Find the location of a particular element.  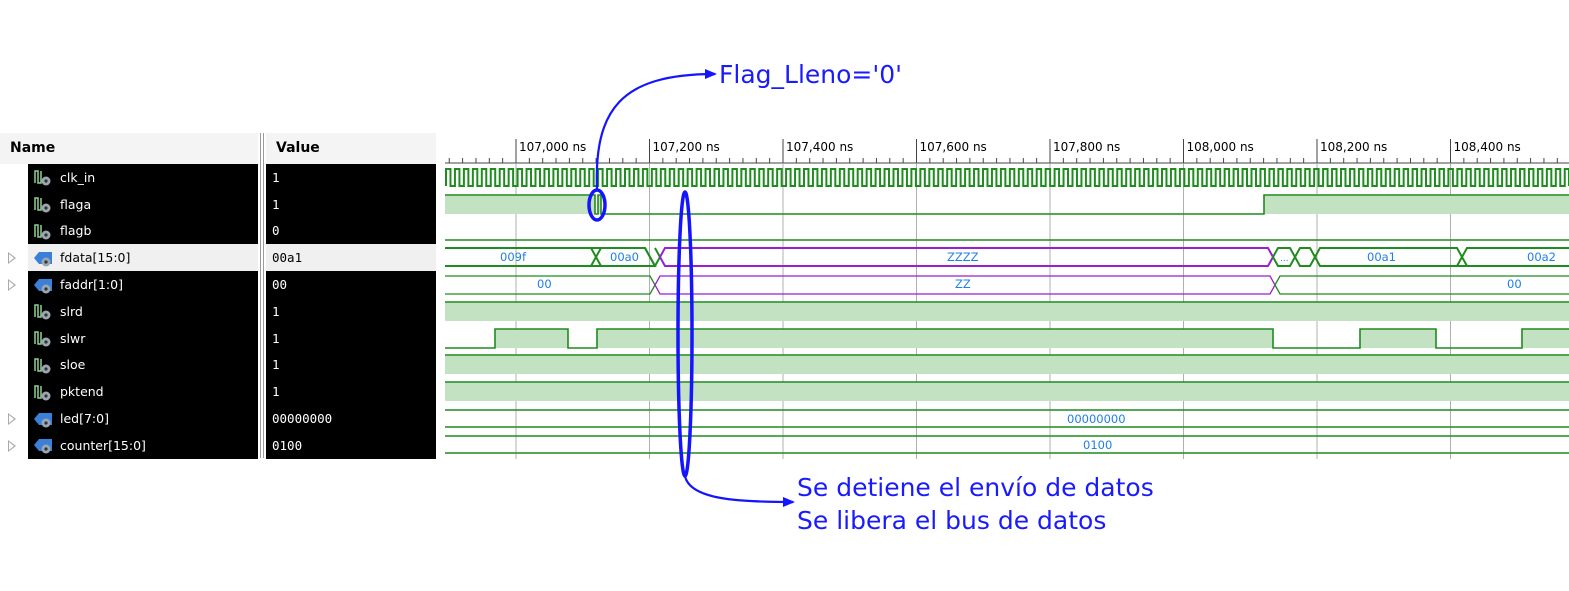

annotation-flag-lleno: Flag_Lleno='0' is located at coordinates (811, 74).